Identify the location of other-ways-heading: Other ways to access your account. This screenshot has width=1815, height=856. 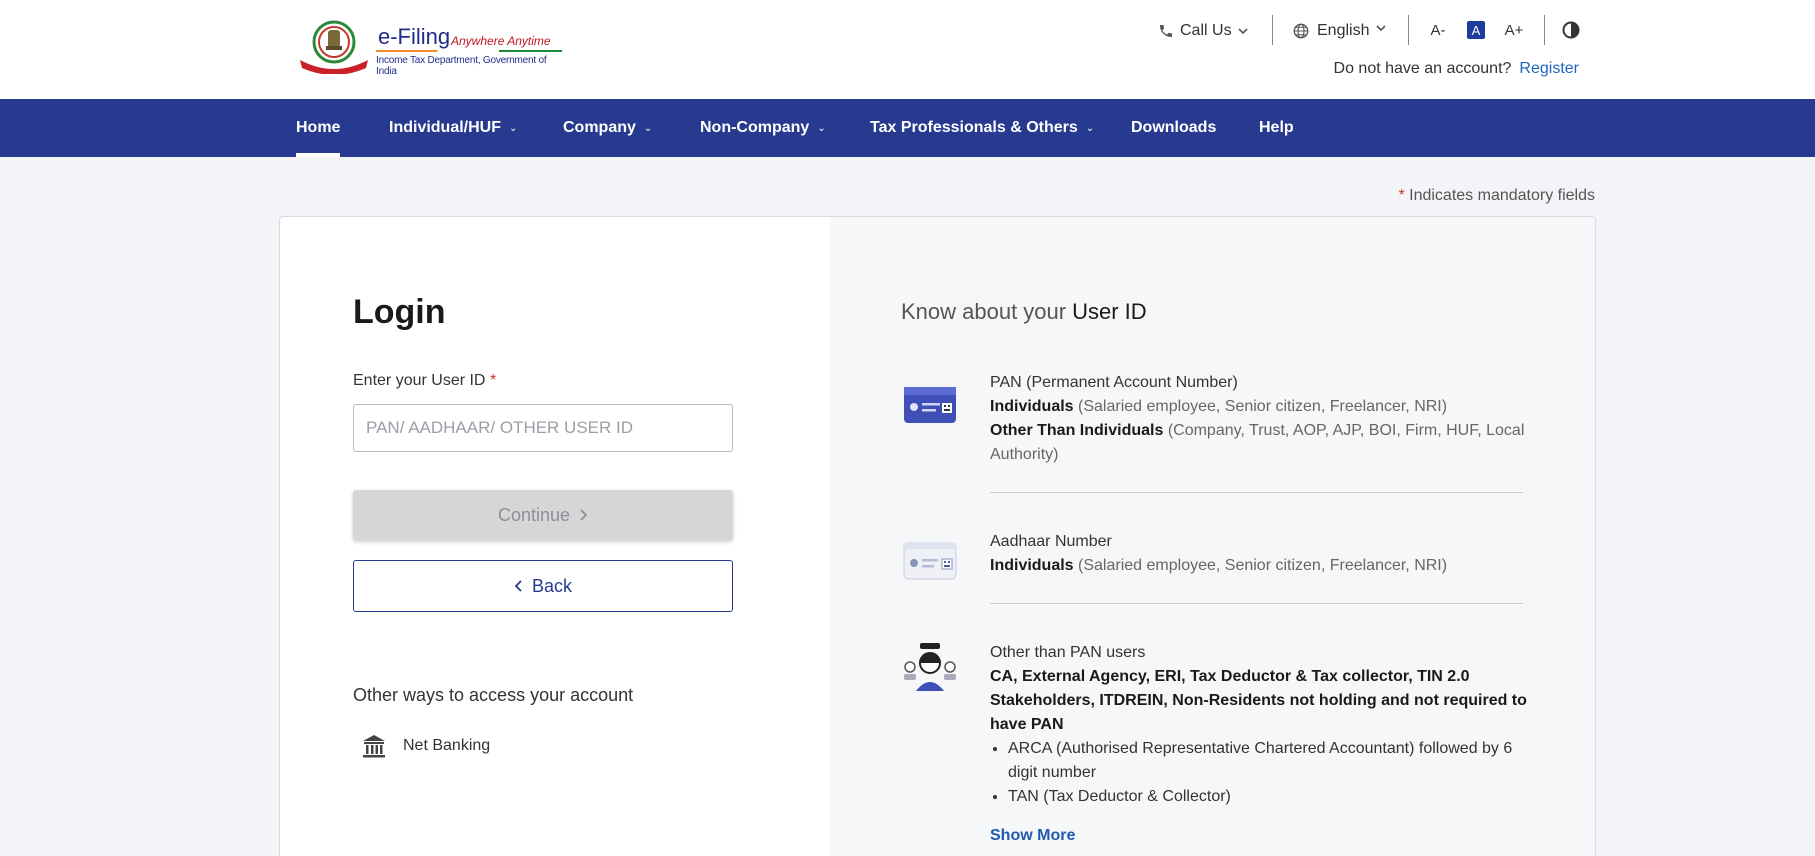
(493, 695).